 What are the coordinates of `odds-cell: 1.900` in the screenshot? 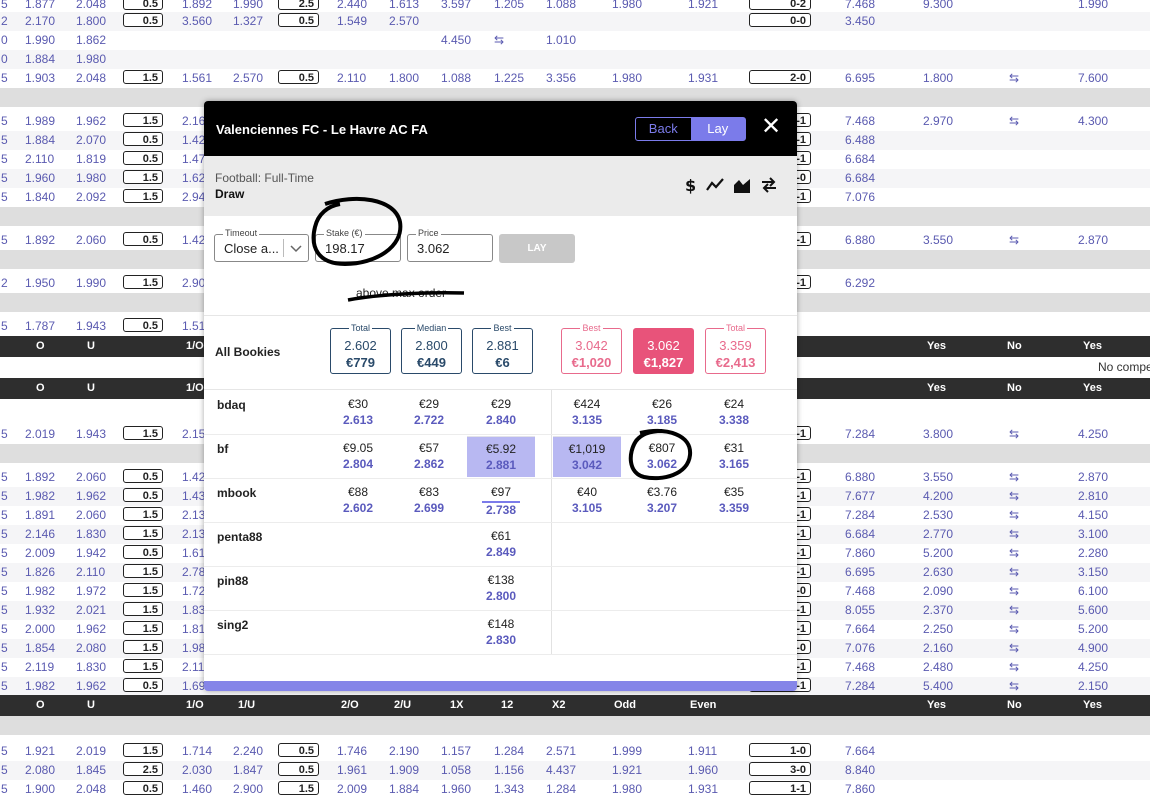 It's located at (40, 789).